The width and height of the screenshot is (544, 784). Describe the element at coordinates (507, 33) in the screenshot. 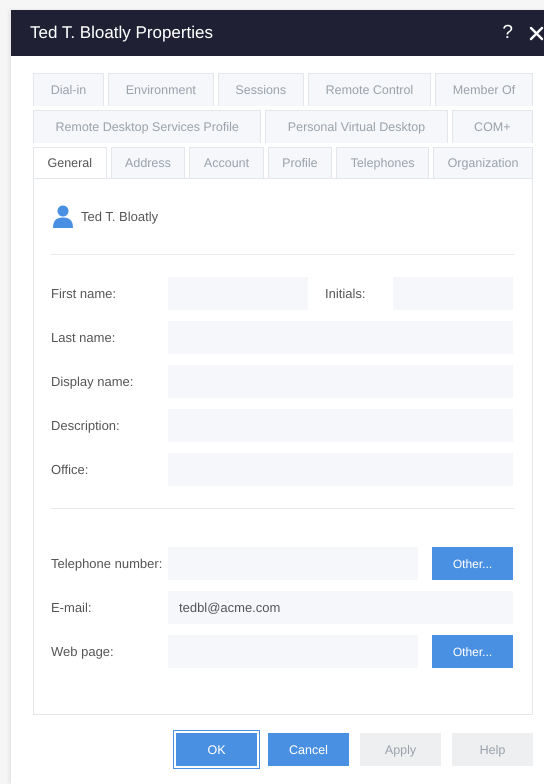

I see `help-button: ?` at that location.